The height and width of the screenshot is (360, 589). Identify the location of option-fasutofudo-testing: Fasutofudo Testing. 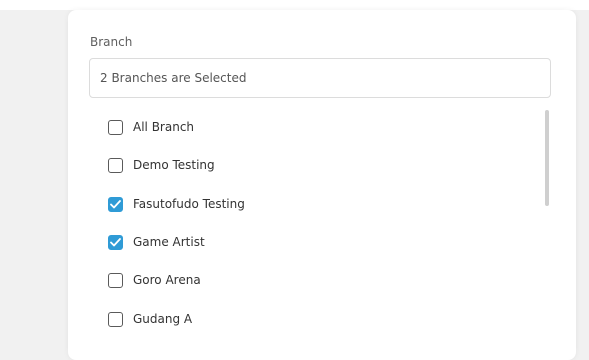
(176, 204).